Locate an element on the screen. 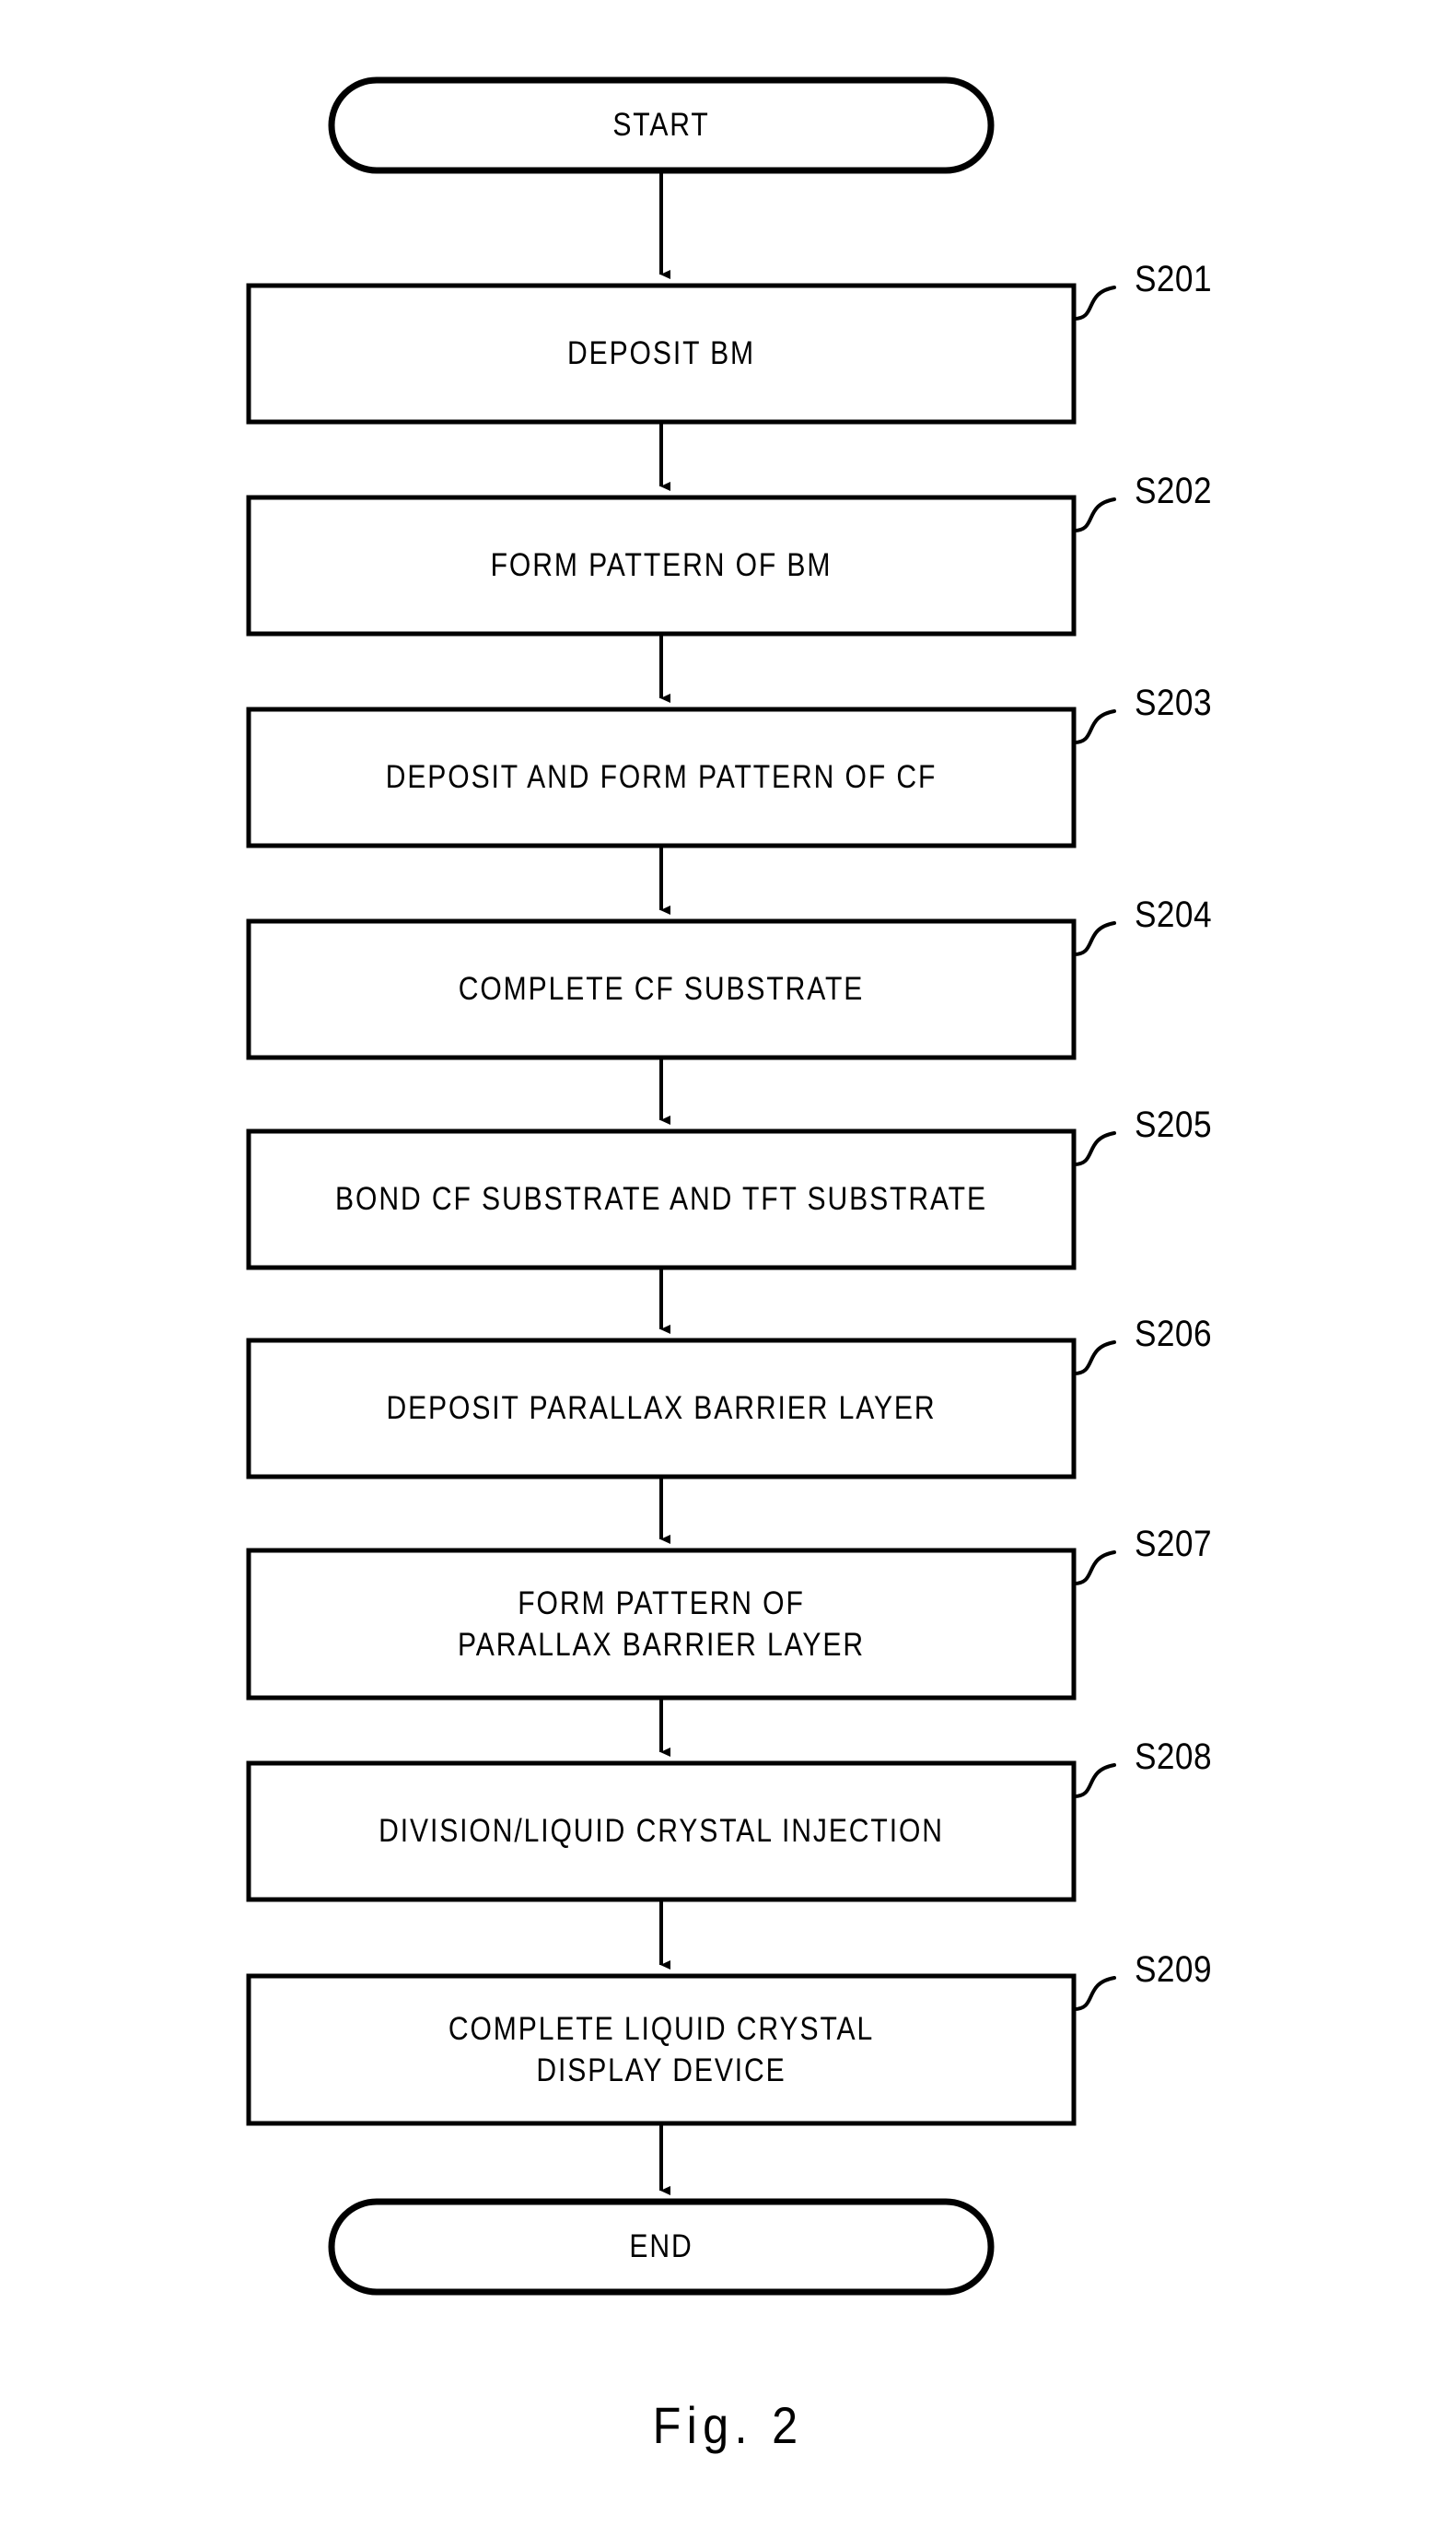 The width and height of the screenshot is (1456, 2537). step-label-S202: S202 is located at coordinates (1173, 491).